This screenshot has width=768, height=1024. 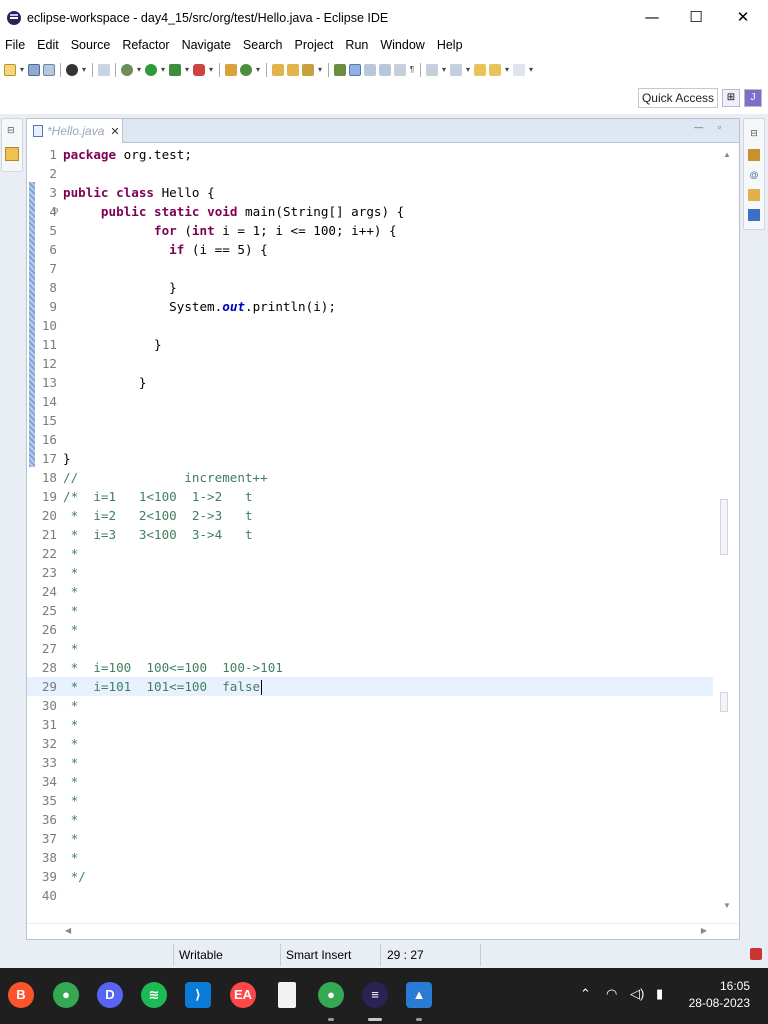 What do you see at coordinates (104, 70) in the screenshot?
I see `skip-breakpoints-icon` at bounding box center [104, 70].